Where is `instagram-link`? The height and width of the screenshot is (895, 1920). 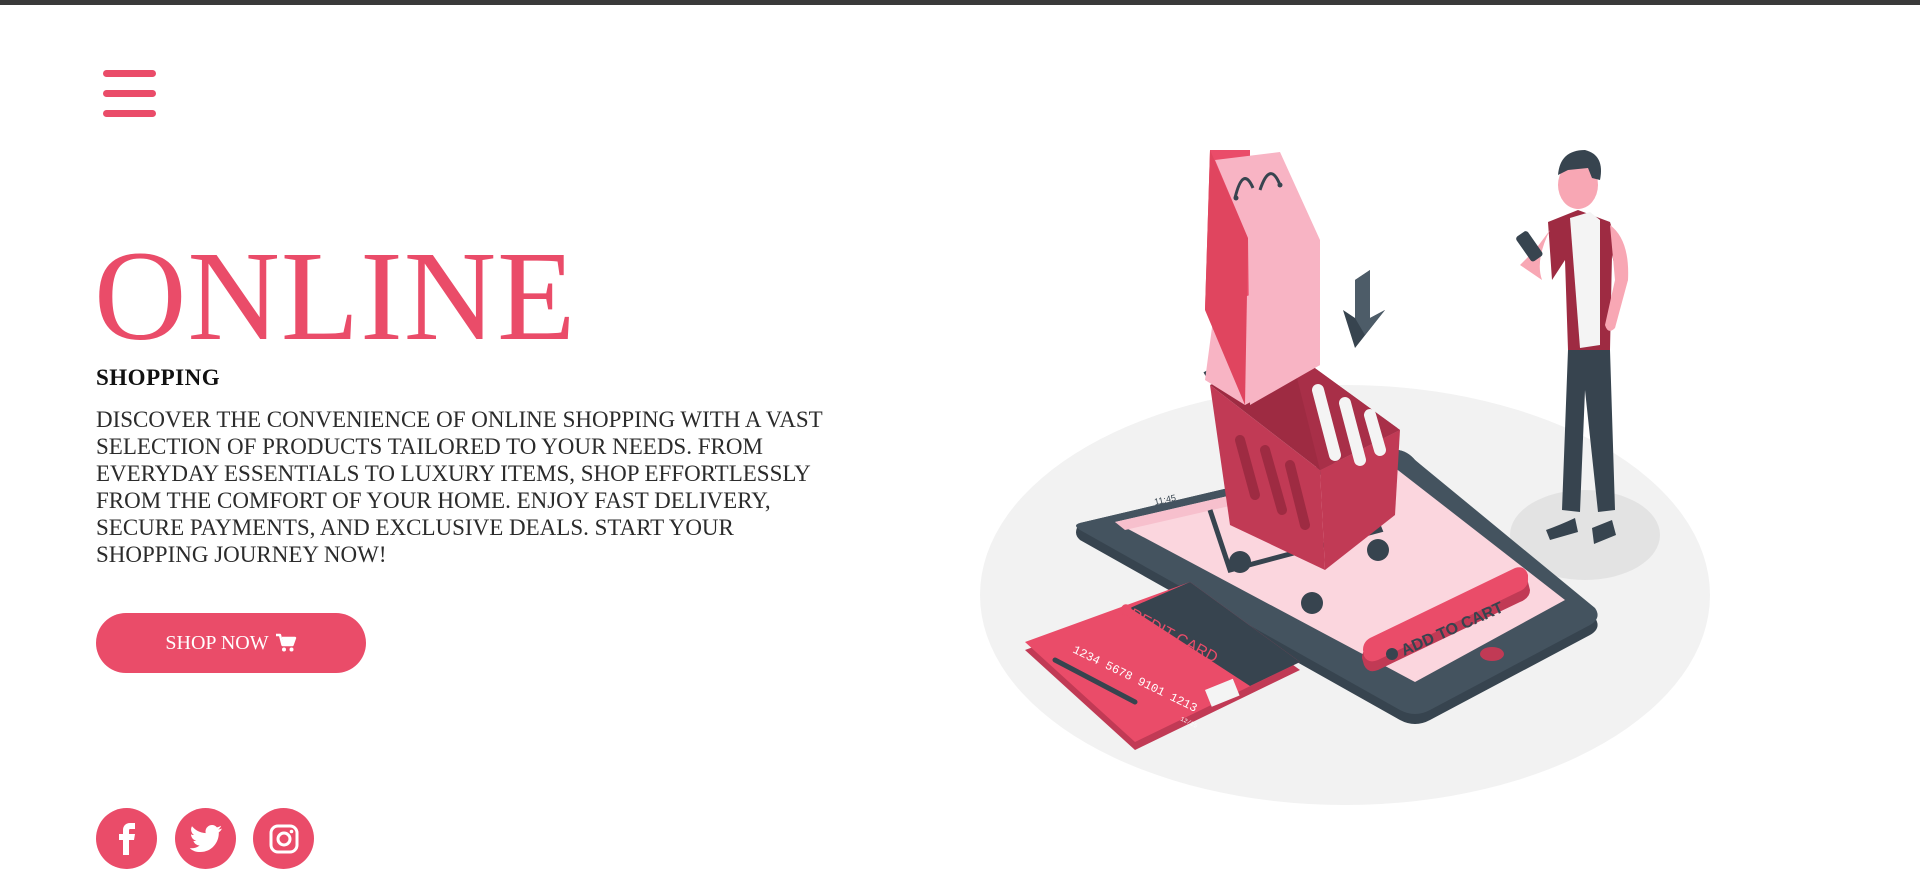 instagram-link is located at coordinates (283, 838).